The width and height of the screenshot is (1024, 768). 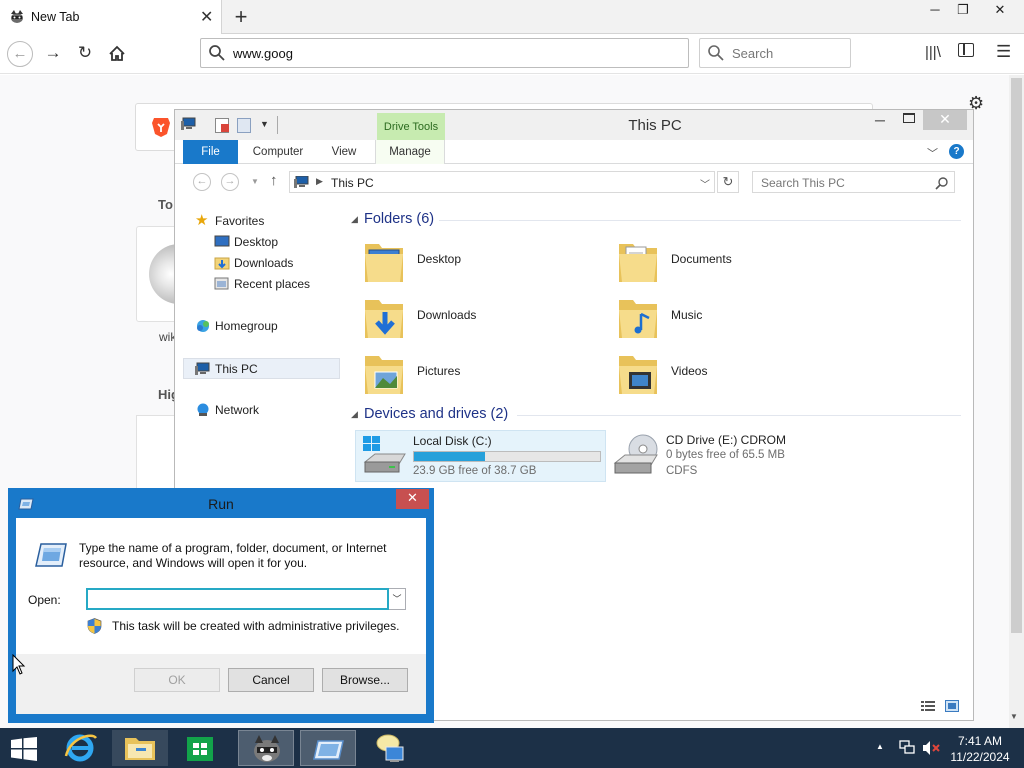 What do you see at coordinates (574, 125) in the screenshot?
I see `explorer-title-bar: ▼ Drive Tools This PC ─ ✕` at bounding box center [574, 125].